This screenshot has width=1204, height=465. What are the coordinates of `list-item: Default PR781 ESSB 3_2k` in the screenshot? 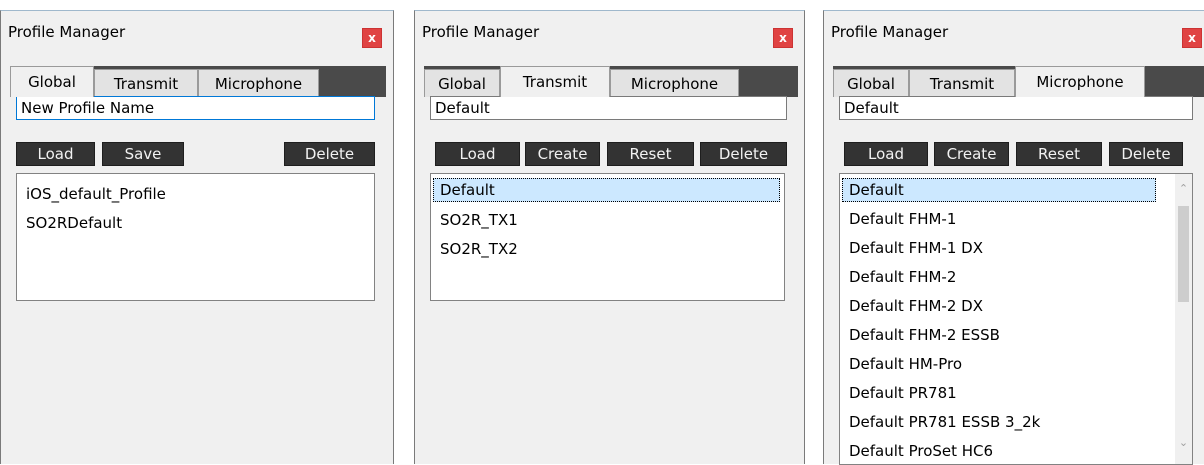 It's located at (944, 422).